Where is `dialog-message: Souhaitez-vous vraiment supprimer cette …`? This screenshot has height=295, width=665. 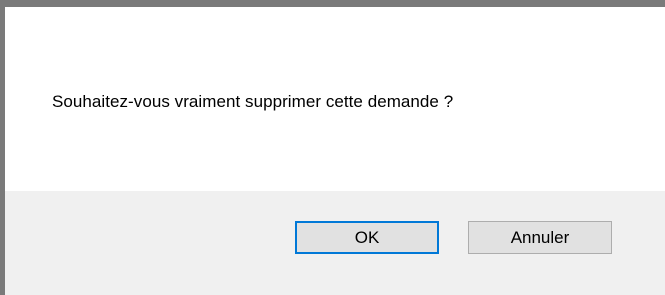 dialog-message: Souhaitez-vous vraiment supprimer cette … is located at coordinates (253, 101).